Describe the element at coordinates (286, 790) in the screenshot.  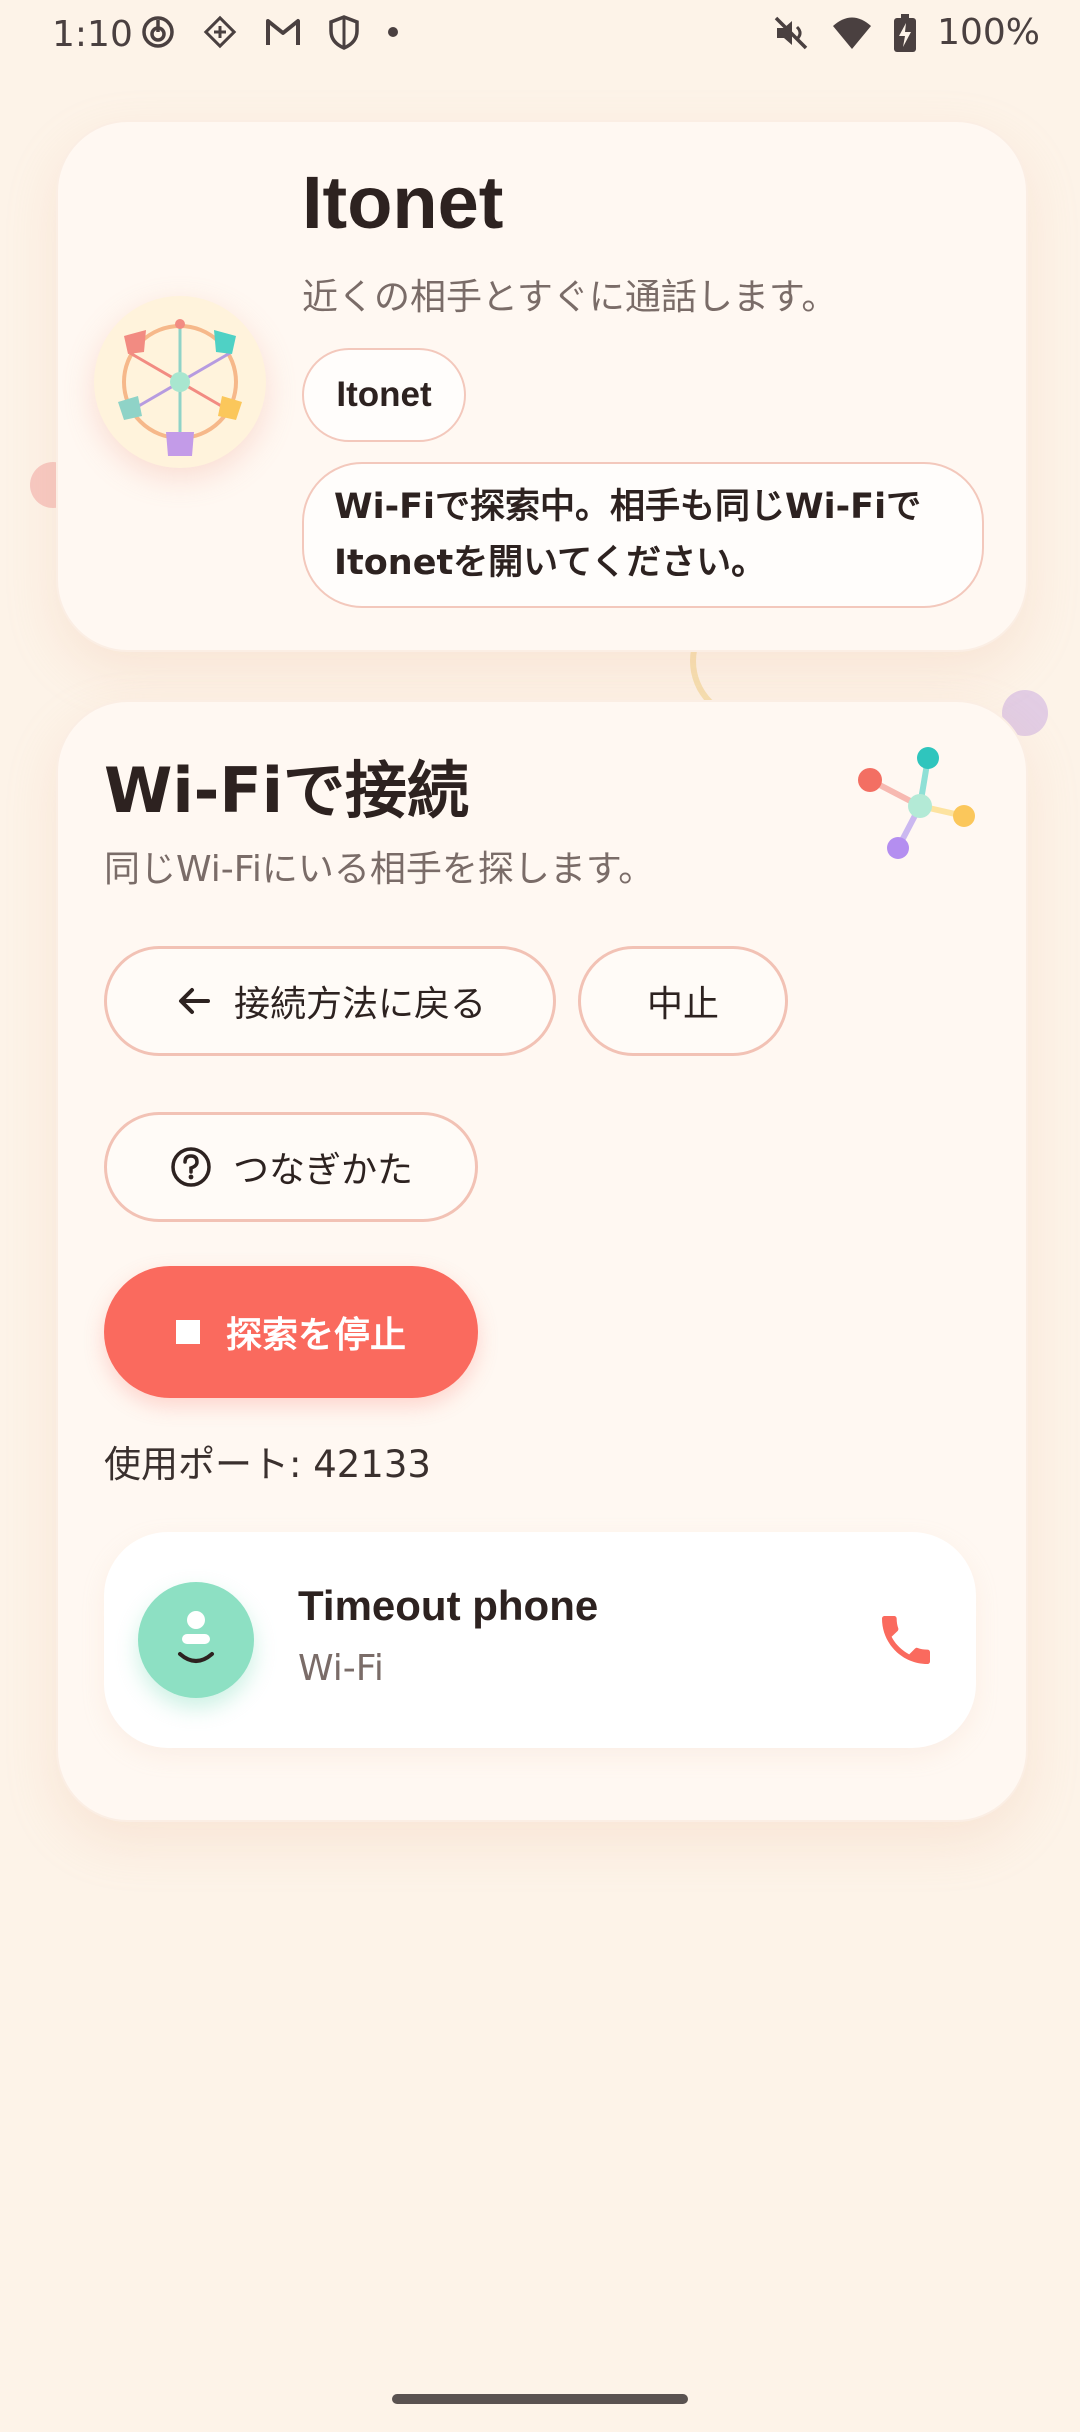
I see `section-title: Wi-Fiで接続` at that location.